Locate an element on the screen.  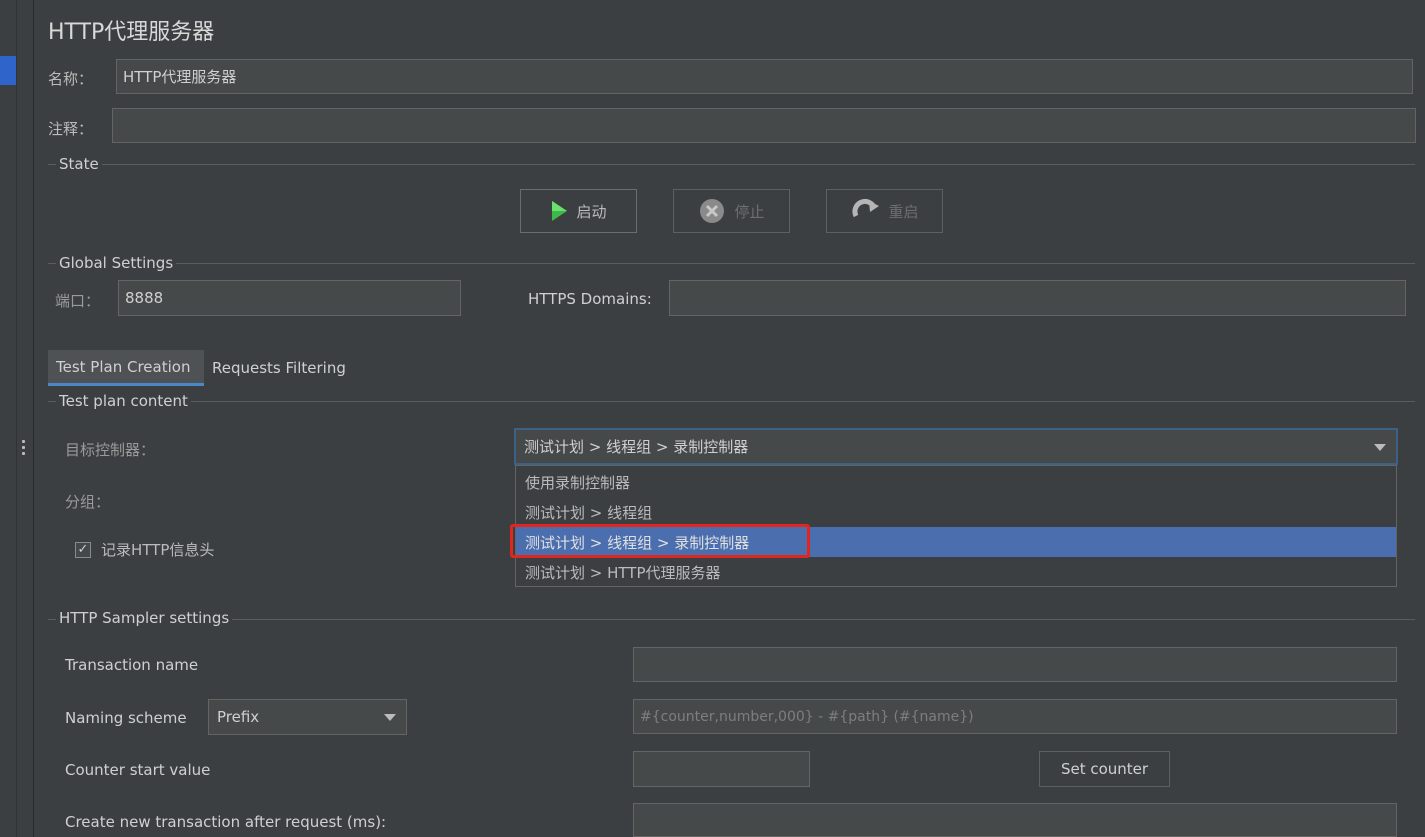
comment-label: 注释： is located at coordinates (71, 129).